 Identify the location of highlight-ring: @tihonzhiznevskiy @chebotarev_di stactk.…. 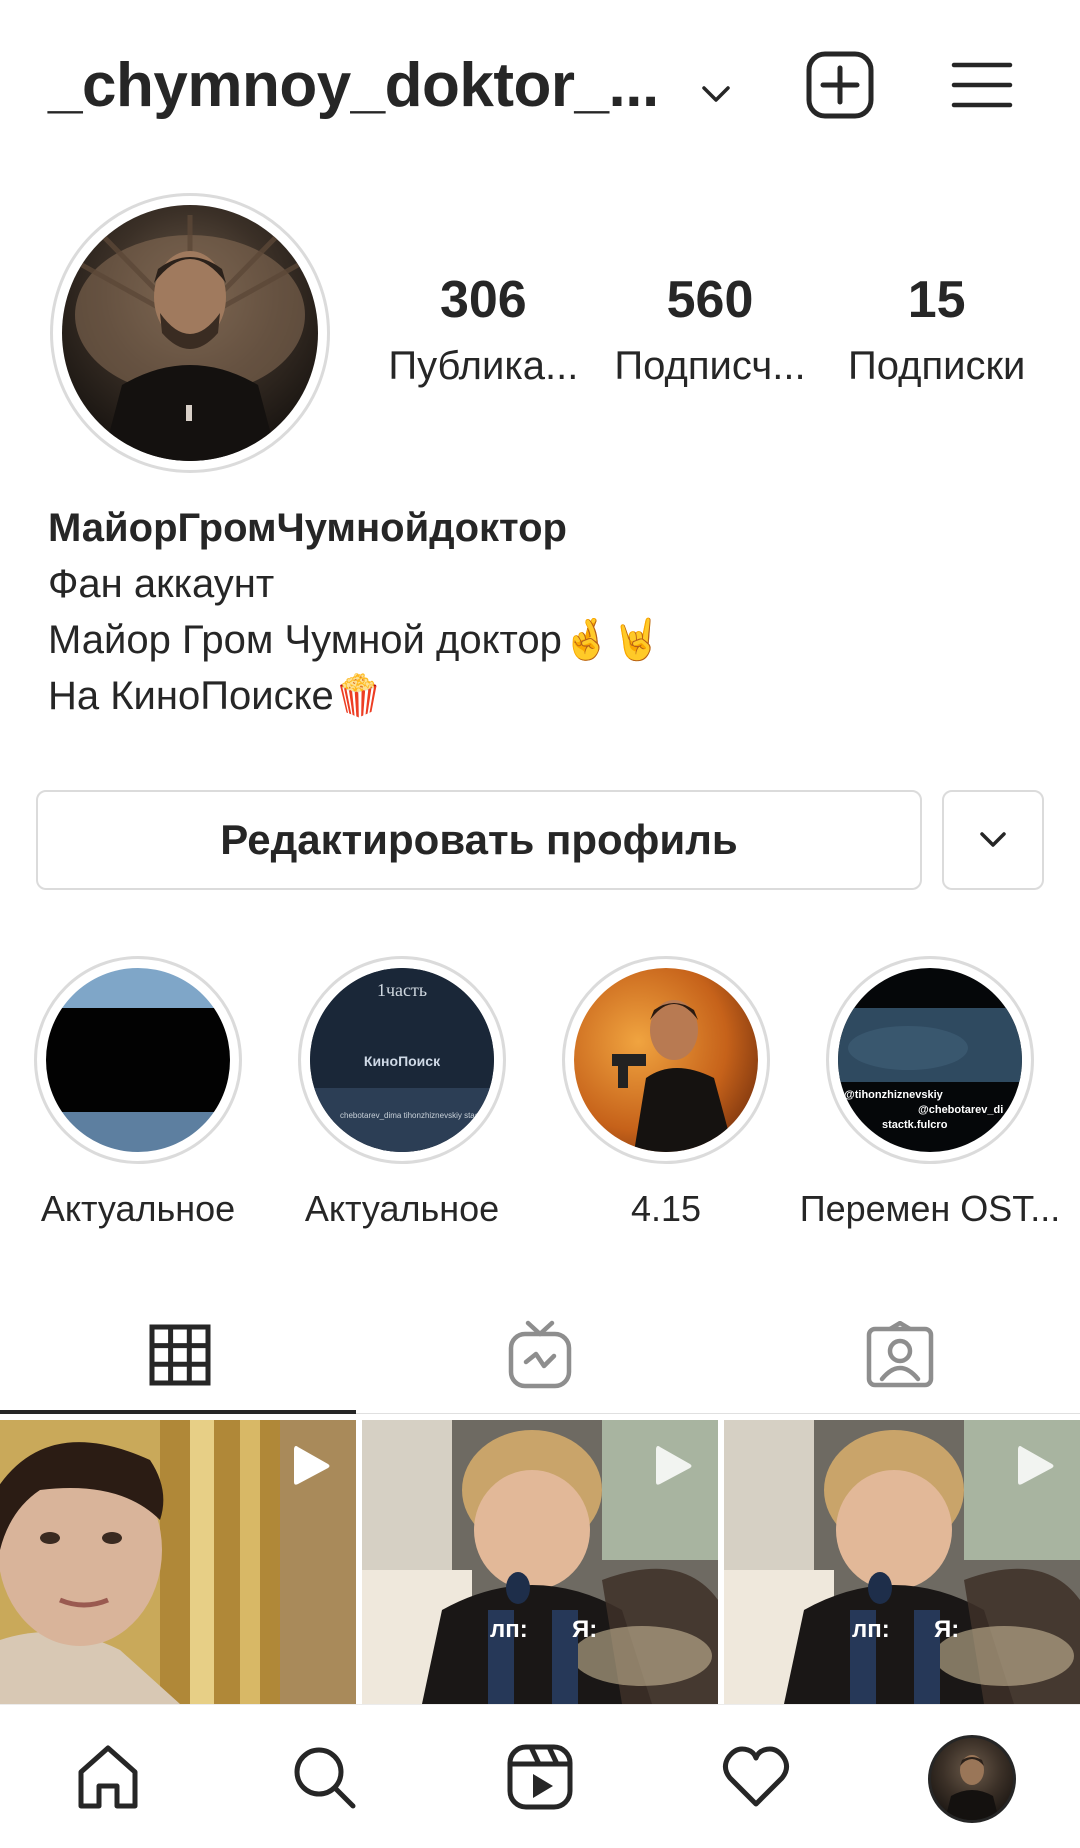
(930, 1060).